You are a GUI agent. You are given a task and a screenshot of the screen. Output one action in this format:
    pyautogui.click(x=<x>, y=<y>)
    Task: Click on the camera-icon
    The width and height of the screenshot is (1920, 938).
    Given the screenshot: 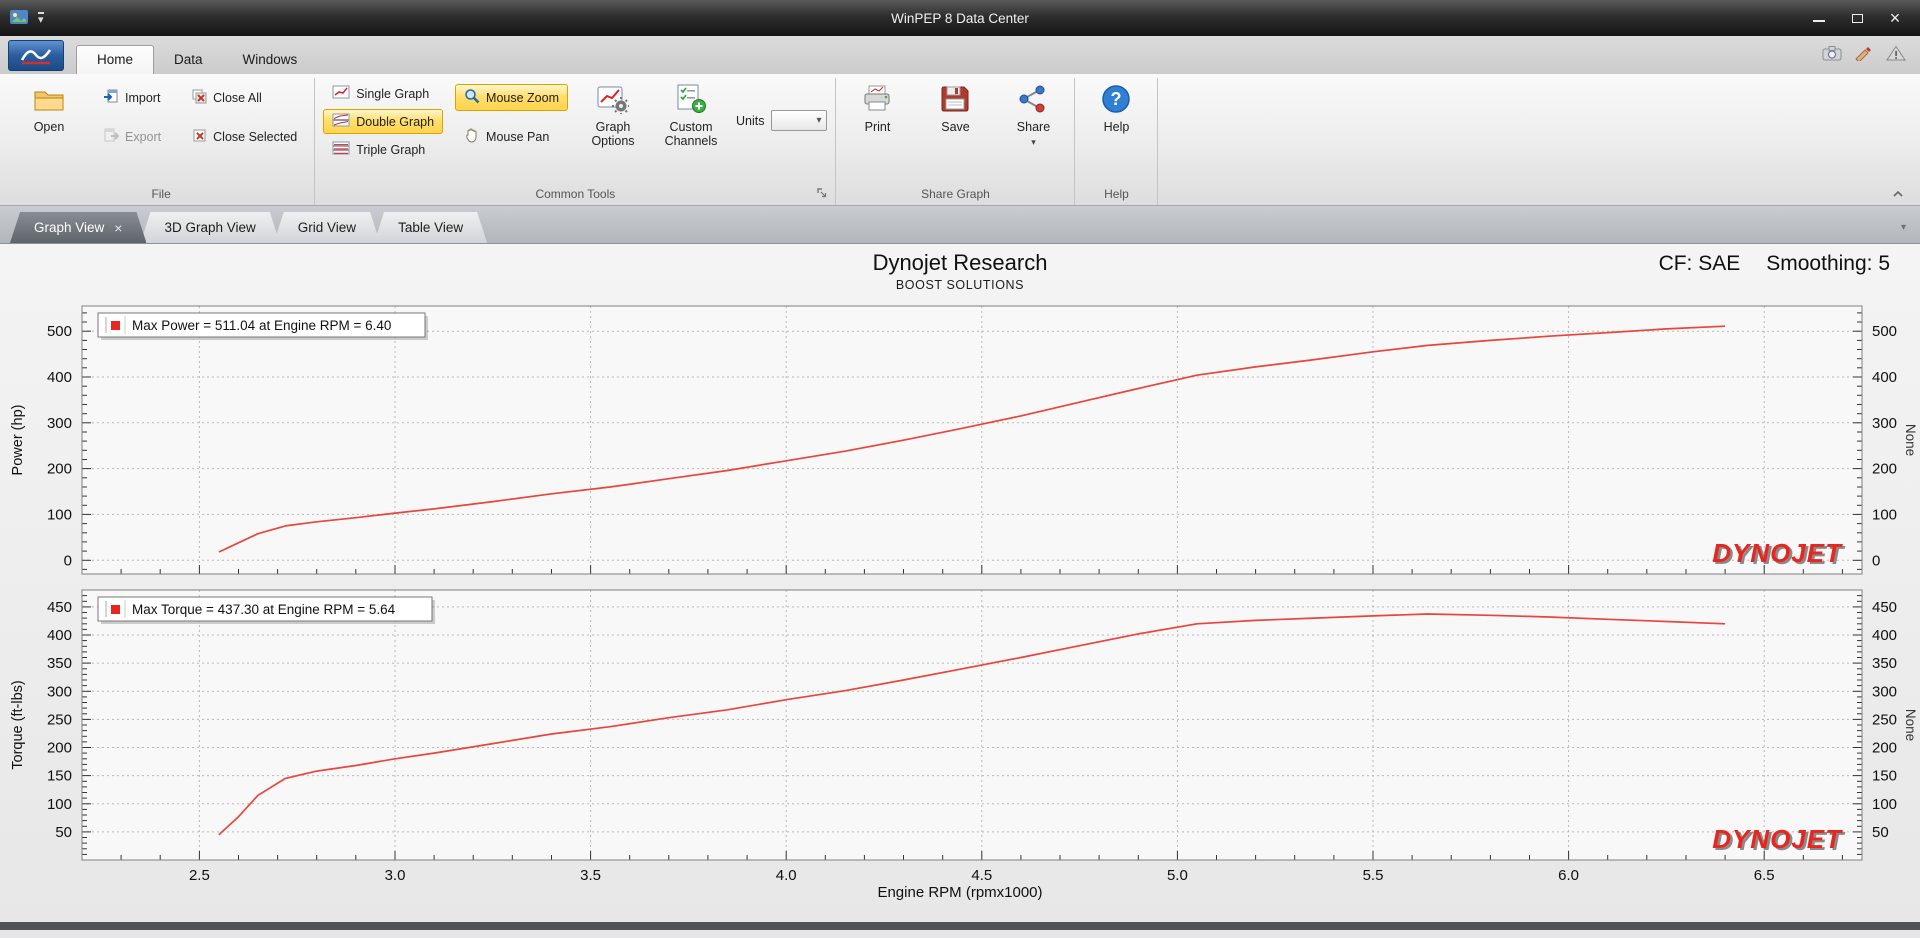 What is the action you would take?
    pyautogui.click(x=1832, y=54)
    